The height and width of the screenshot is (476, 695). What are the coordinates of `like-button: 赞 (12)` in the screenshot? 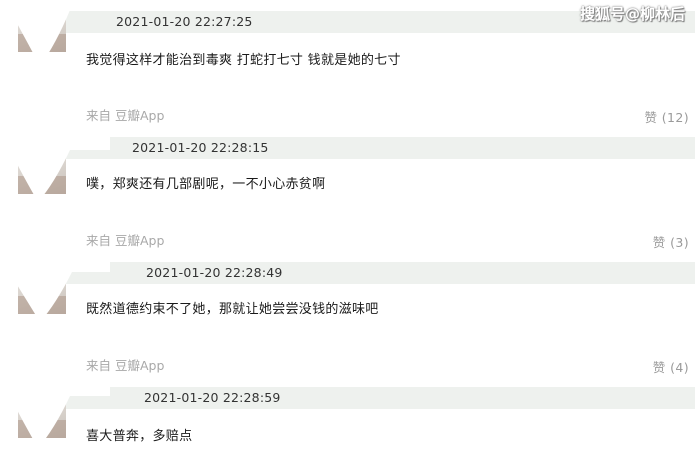 It's located at (666, 118).